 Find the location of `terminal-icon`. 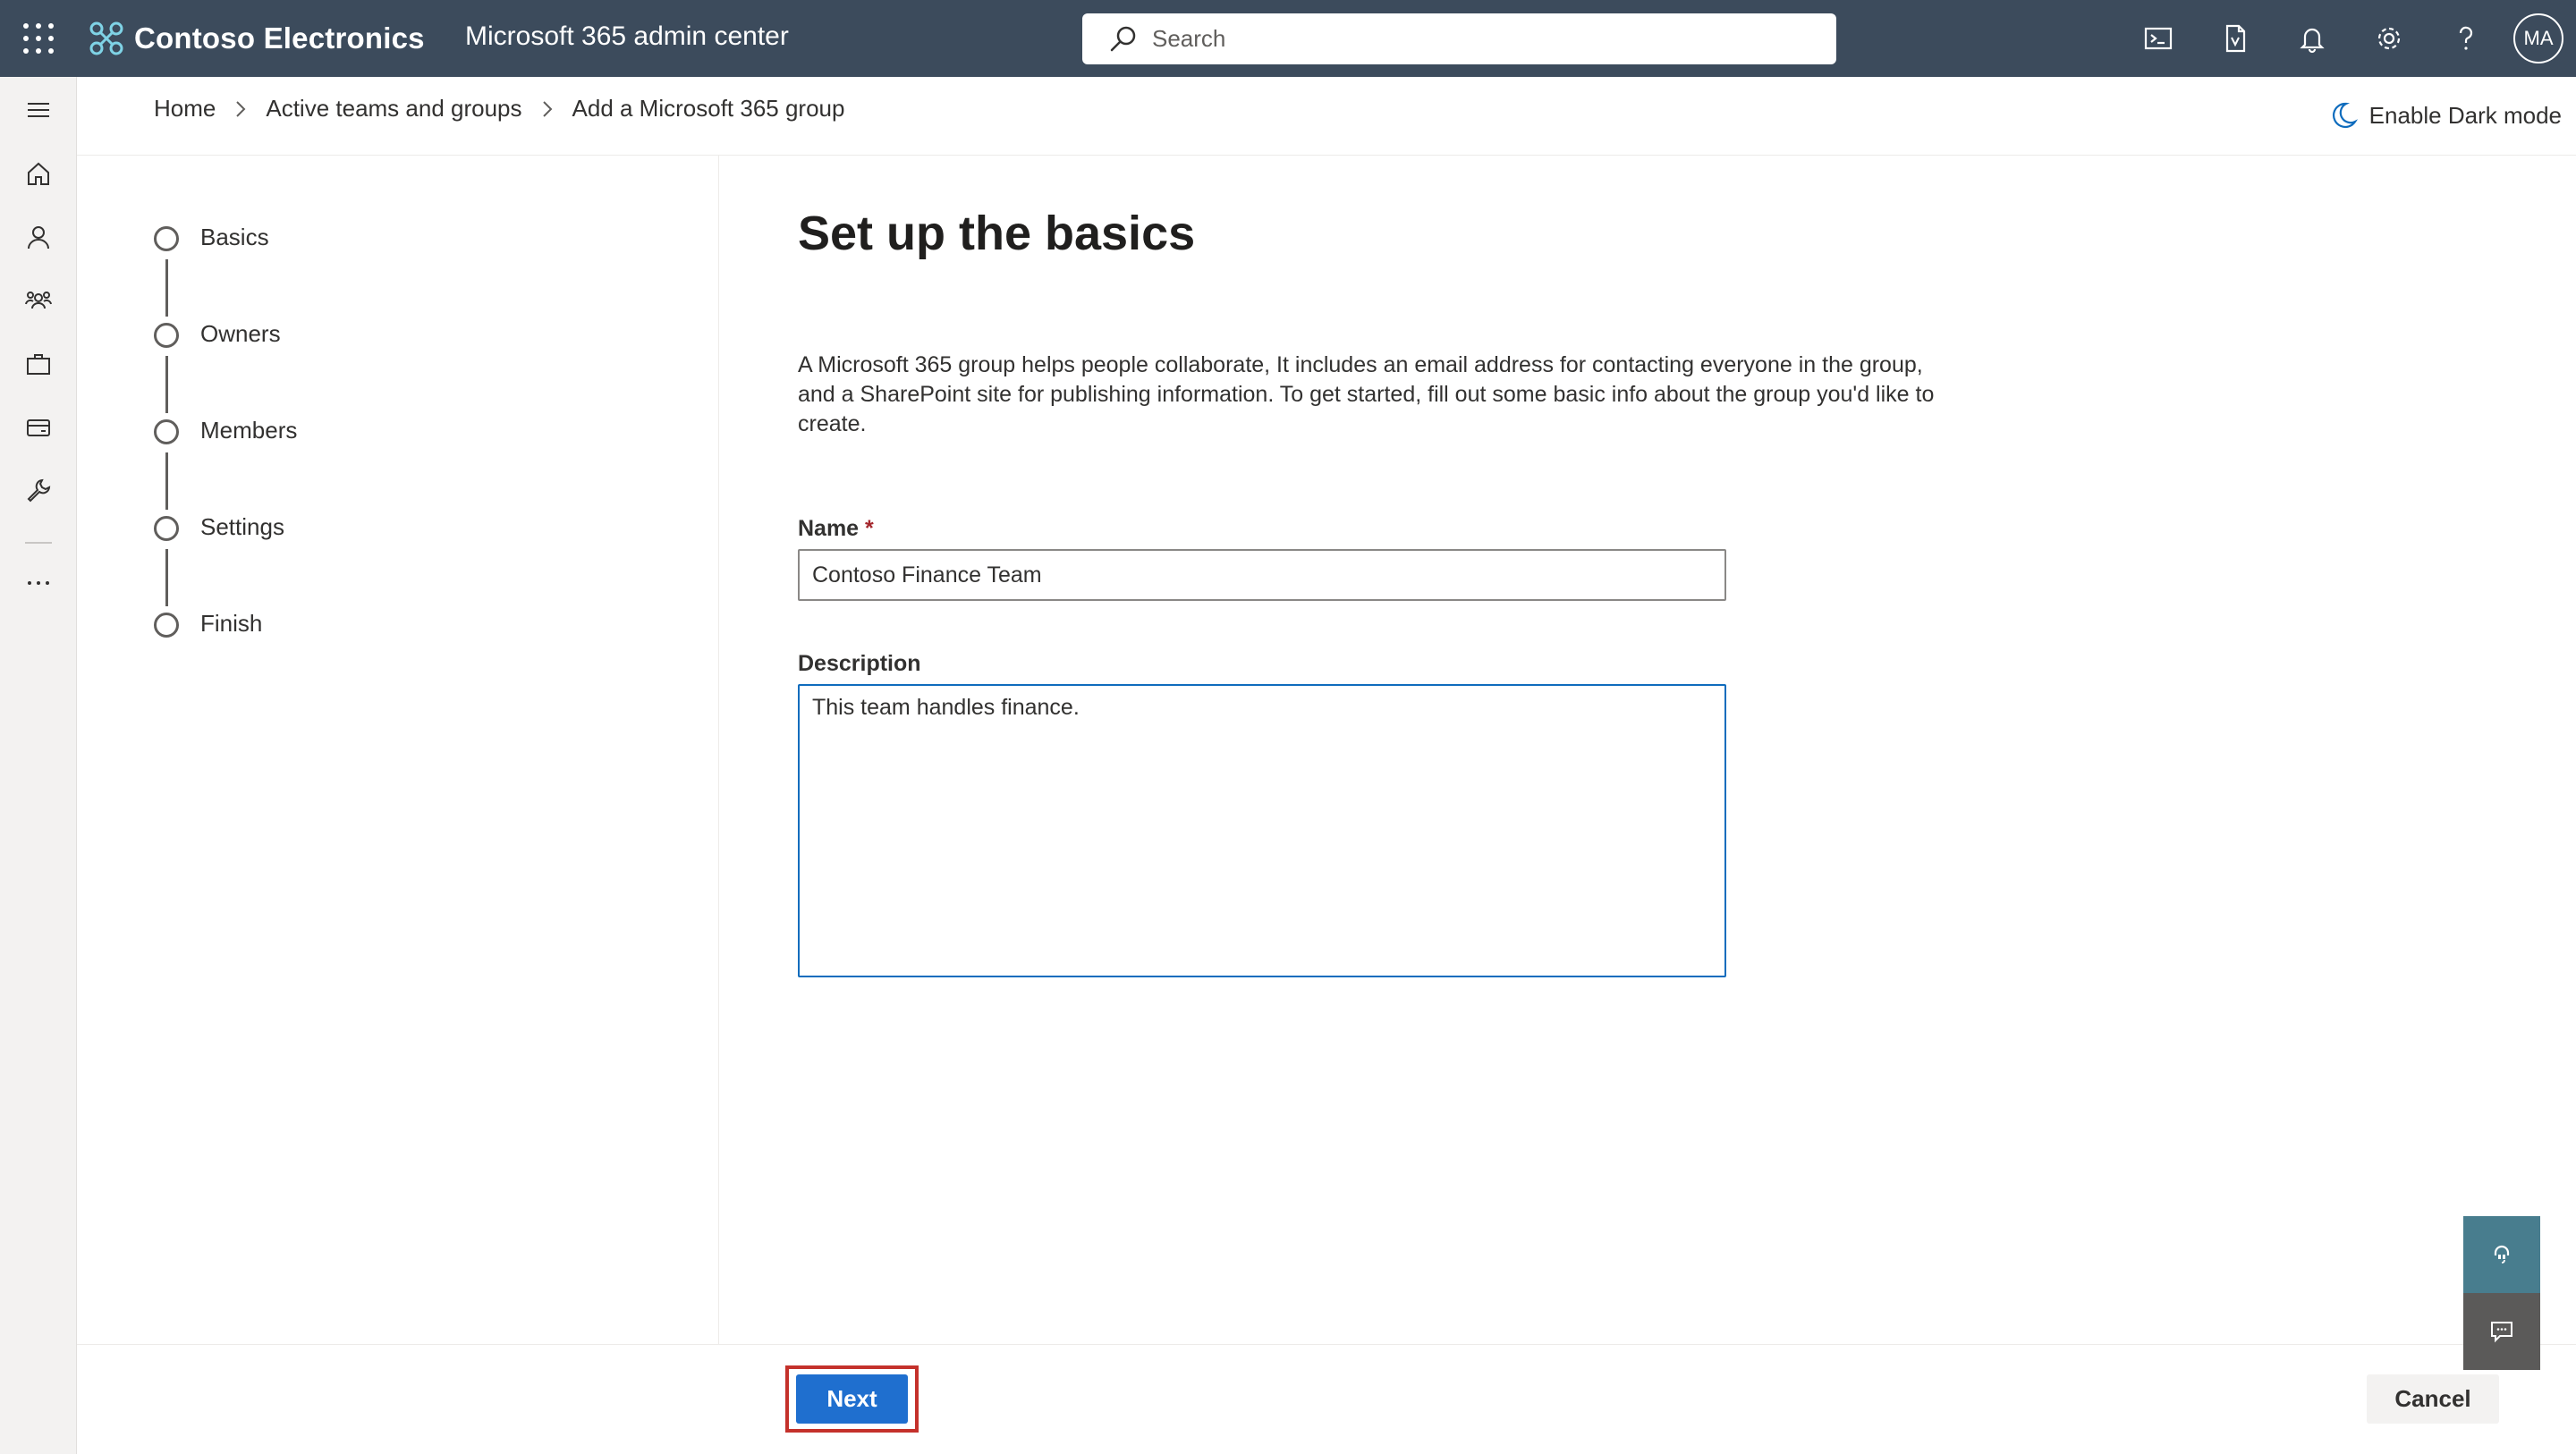

terminal-icon is located at coordinates (2158, 38).